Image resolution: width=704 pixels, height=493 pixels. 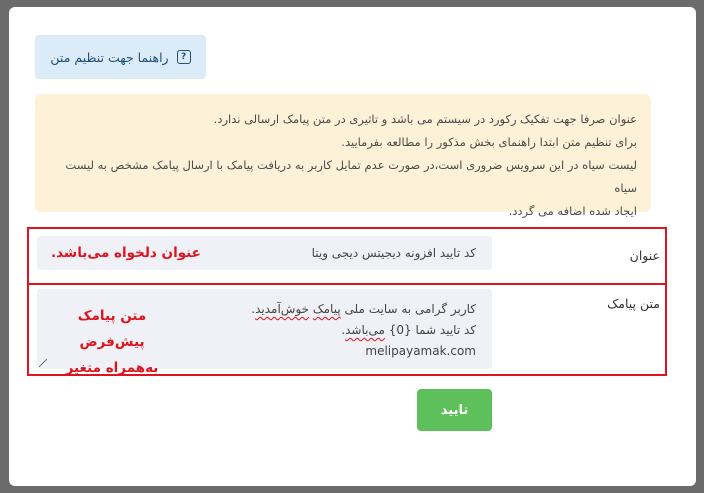 What do you see at coordinates (572, 211) in the screenshot?
I see `notice-line: ایجاد شده اضافه می گردد.` at bounding box center [572, 211].